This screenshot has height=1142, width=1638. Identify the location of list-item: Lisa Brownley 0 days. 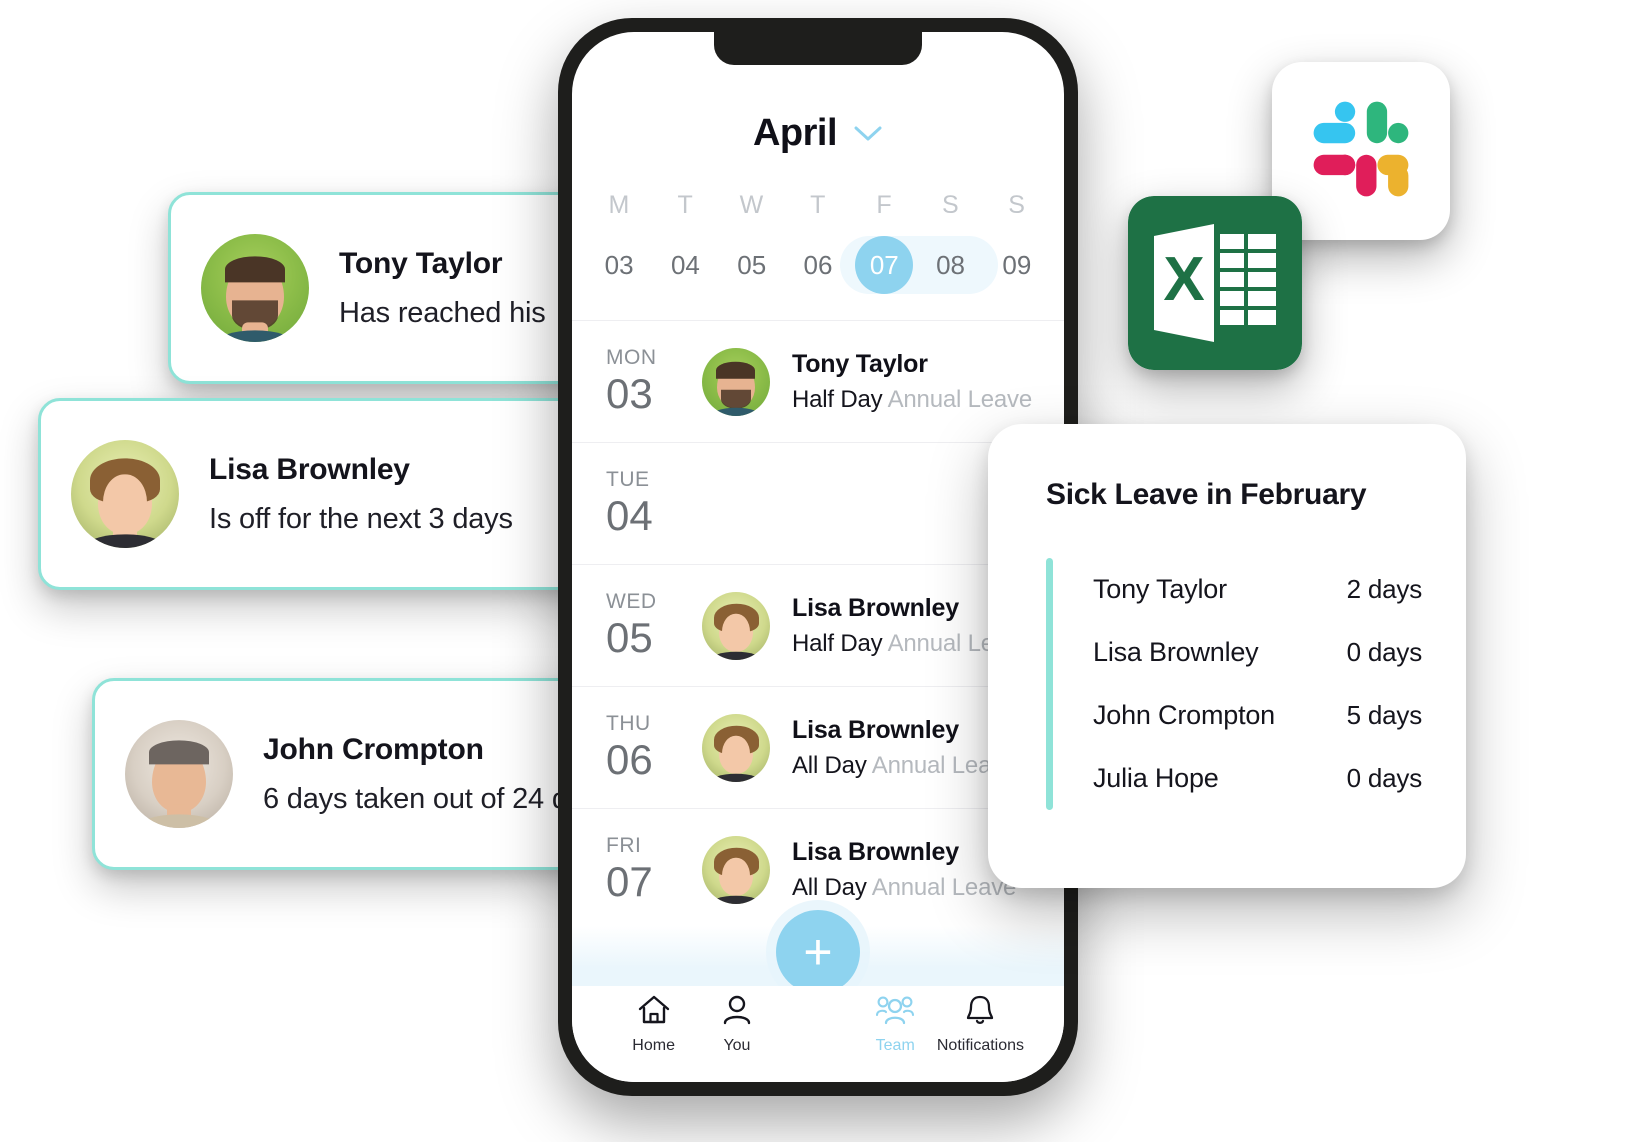
(1257, 652).